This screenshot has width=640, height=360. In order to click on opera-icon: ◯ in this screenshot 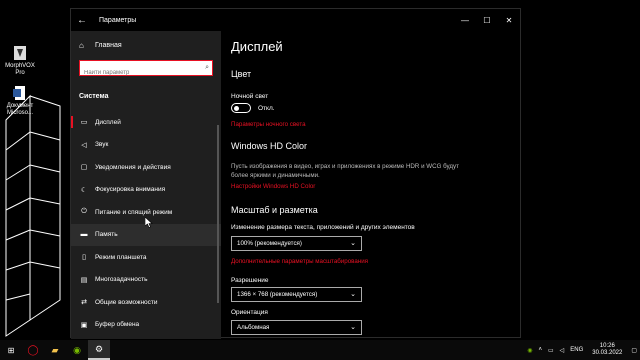, I will do `click(33, 350)`.